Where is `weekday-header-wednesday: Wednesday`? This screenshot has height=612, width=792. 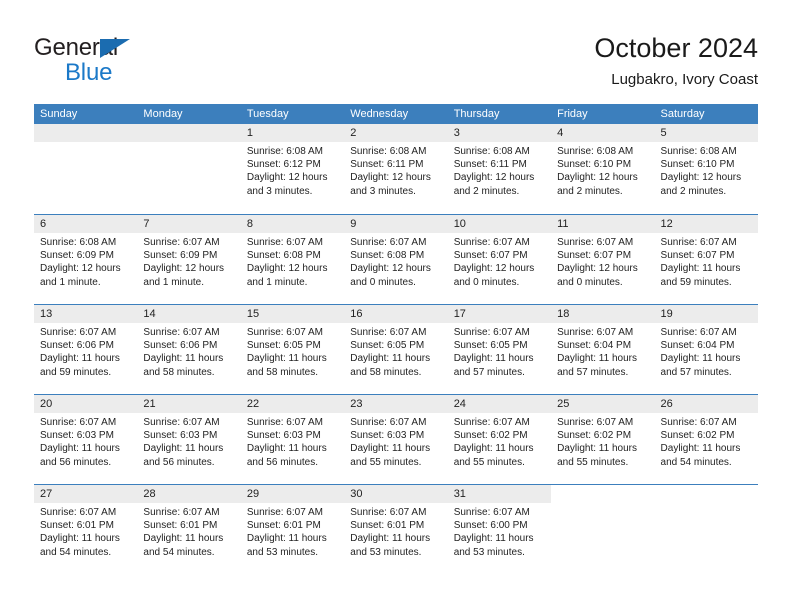 weekday-header-wednesday: Wednesday is located at coordinates (379, 114).